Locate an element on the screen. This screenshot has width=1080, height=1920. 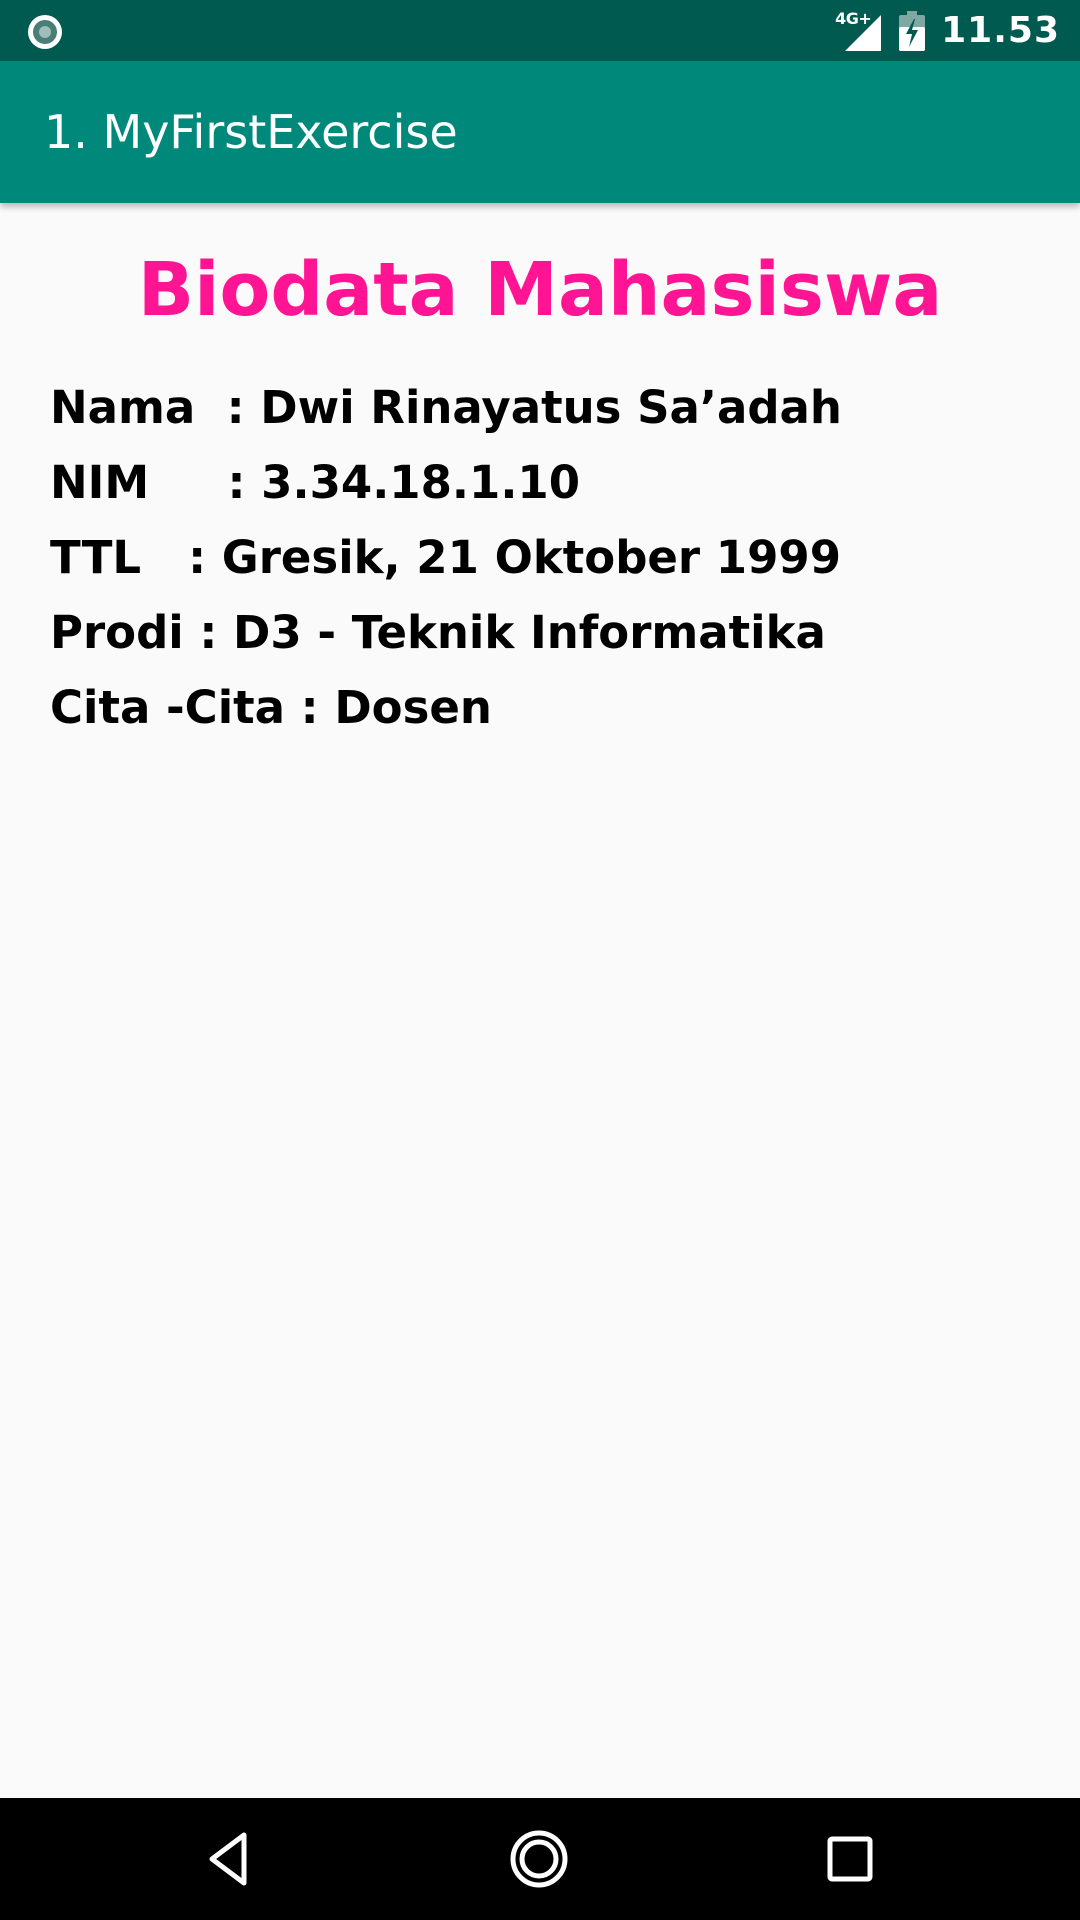
bio-line-prodi: Prodi : D3 - Teknik Informatika is located at coordinates (438, 632).